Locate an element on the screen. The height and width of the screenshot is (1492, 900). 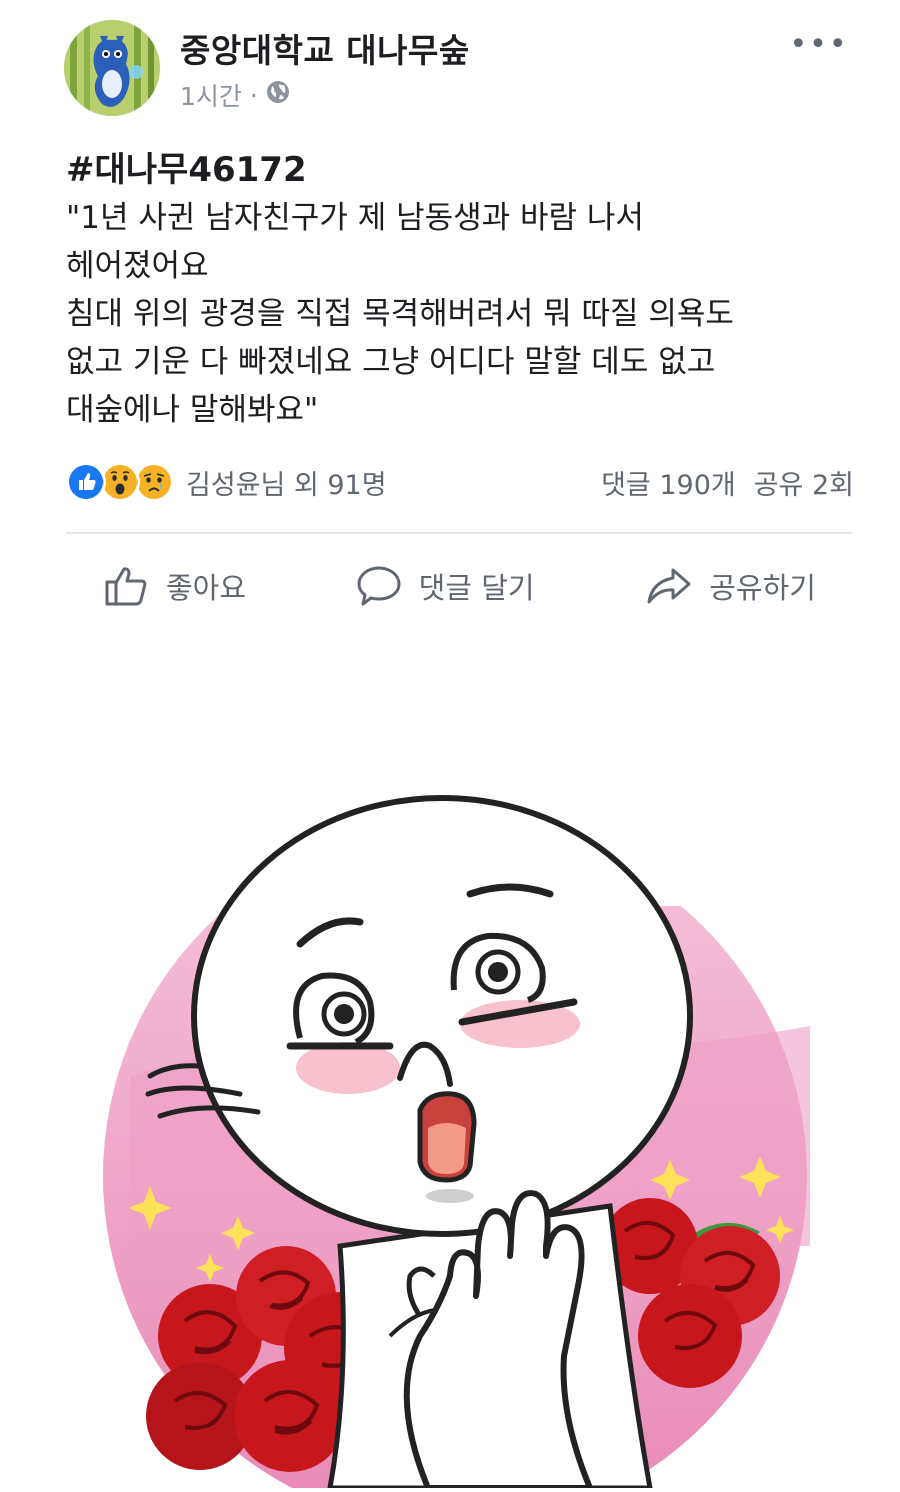
reactions-summary: 김성윤님 외 91명 is located at coordinates (226, 482).